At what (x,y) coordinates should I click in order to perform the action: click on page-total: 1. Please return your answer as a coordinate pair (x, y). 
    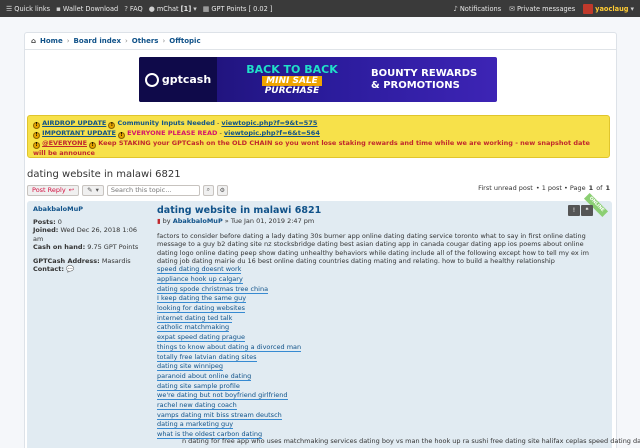
    Looking at the image, I should click on (607, 188).